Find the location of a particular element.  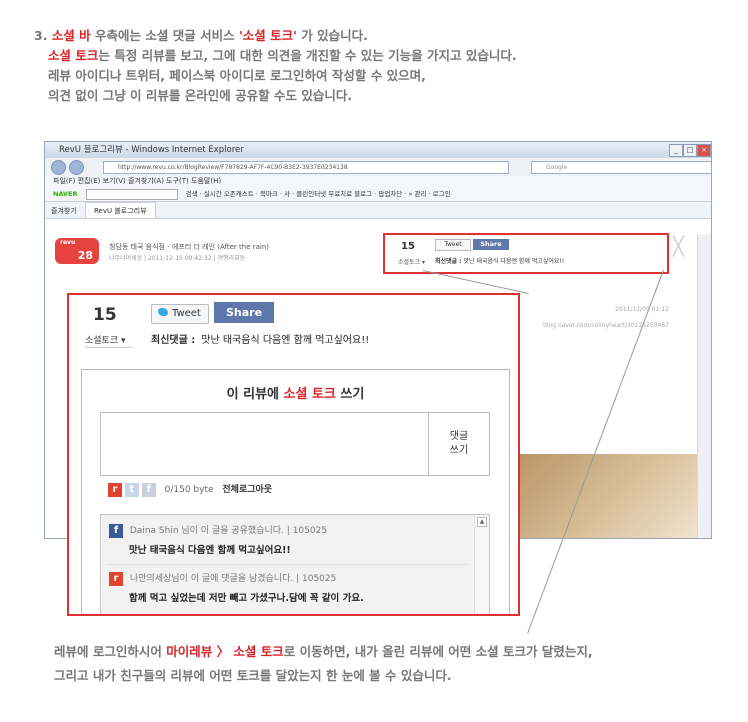

favorites-button: 즐겨찾기 is located at coordinates (64, 211).